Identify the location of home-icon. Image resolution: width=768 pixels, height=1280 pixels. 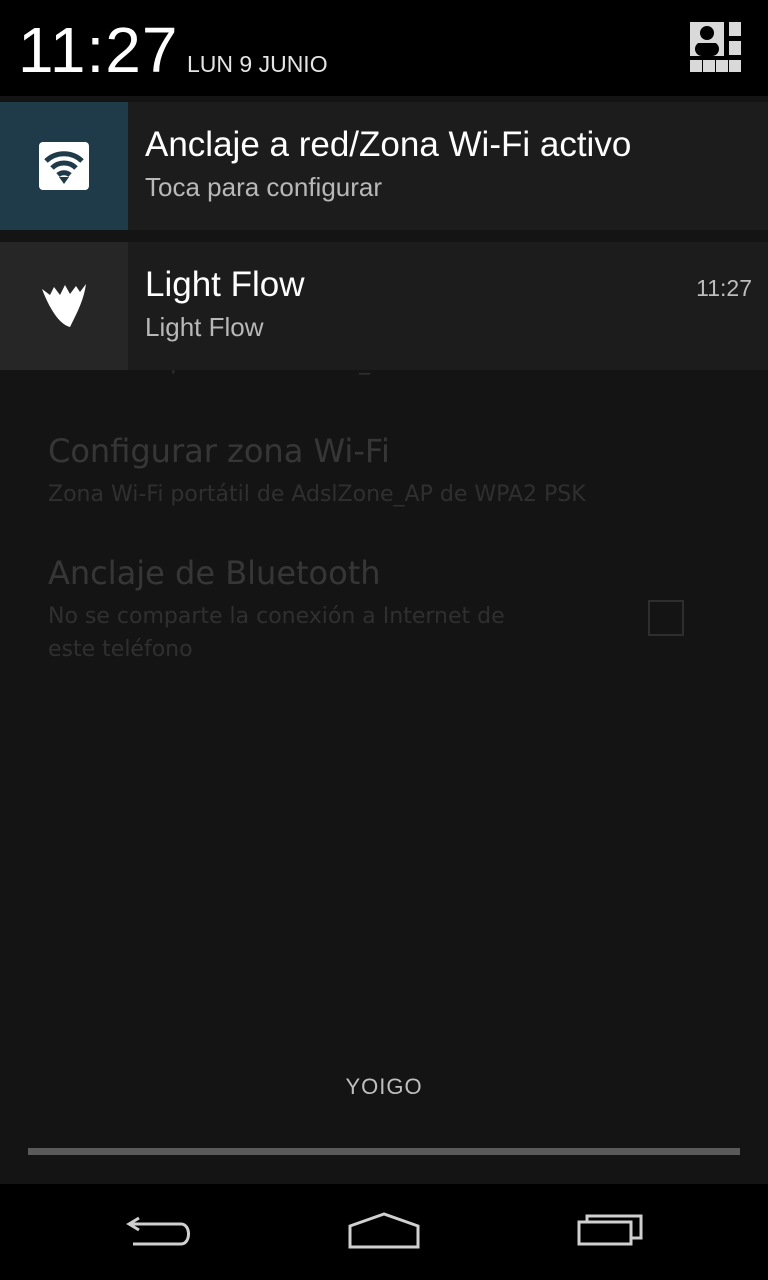
(384, 1232).